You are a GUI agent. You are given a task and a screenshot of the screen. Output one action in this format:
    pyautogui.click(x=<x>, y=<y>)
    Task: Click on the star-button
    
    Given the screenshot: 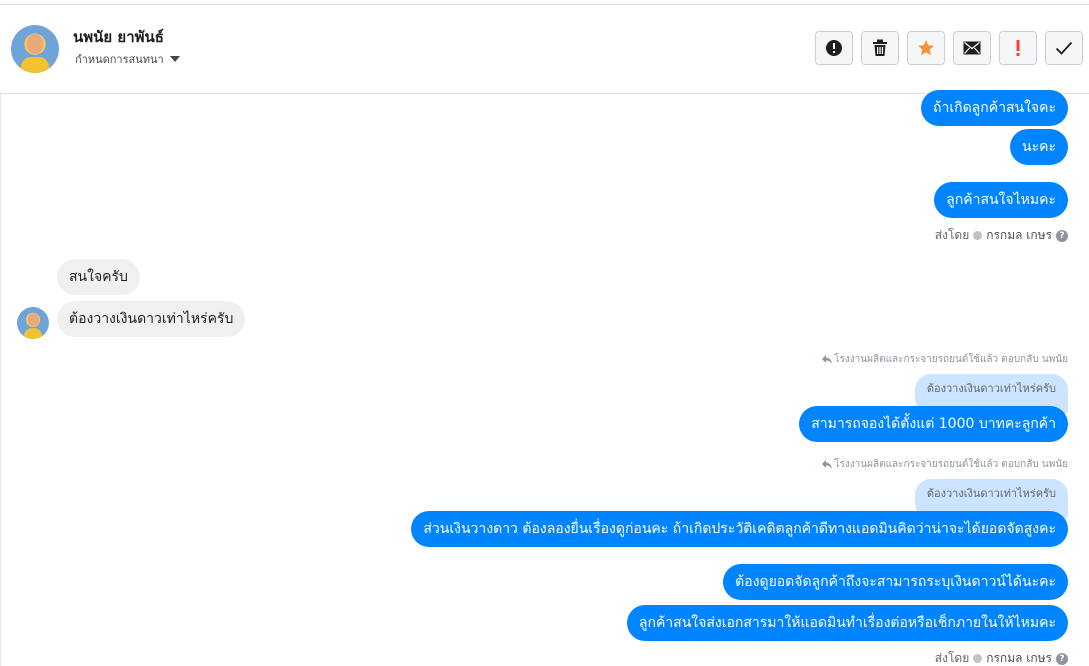 What is the action you would take?
    pyautogui.click(x=926, y=48)
    